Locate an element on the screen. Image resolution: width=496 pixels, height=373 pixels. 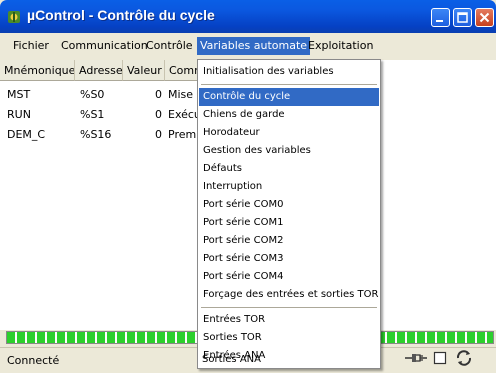
menu-item-sorties-tor: Sorties TOR is located at coordinates (289, 338).